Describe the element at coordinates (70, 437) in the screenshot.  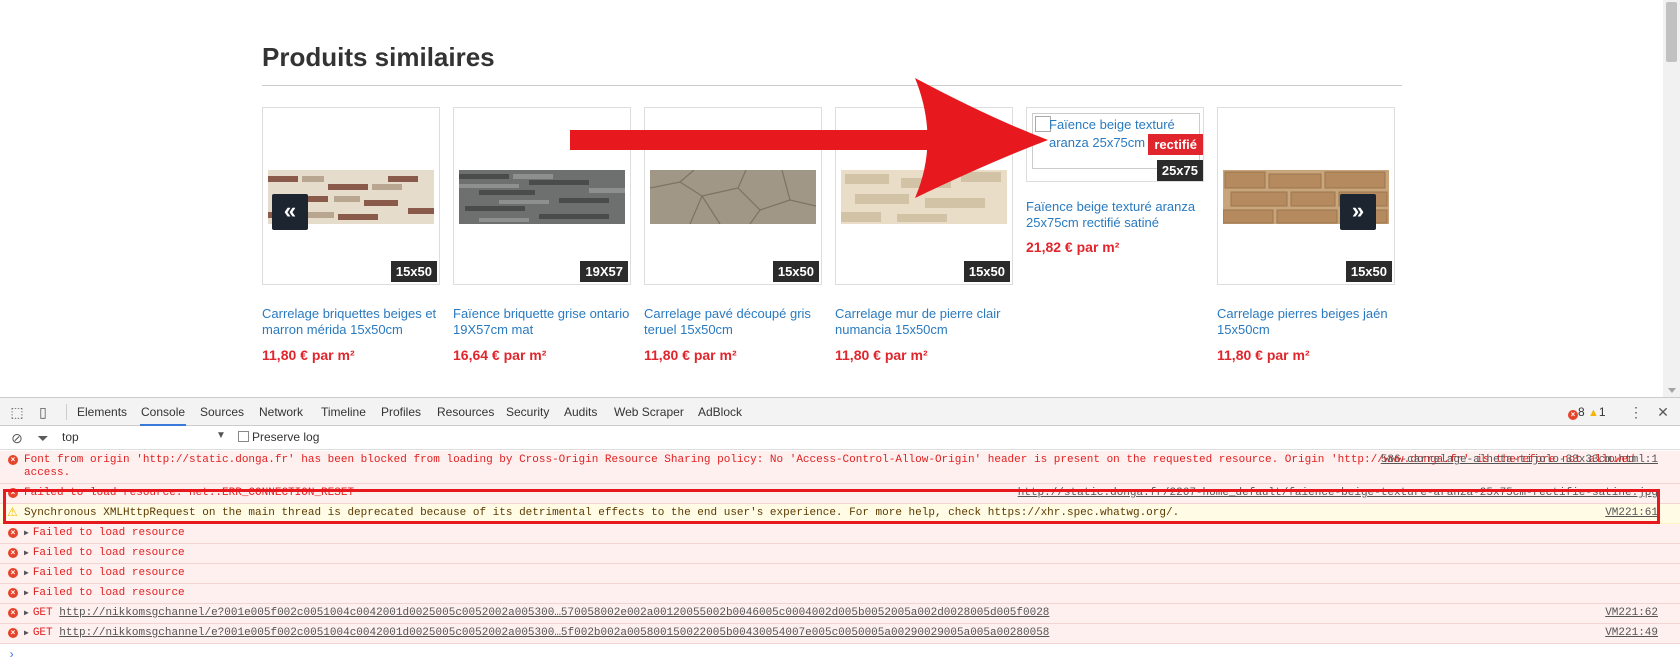
I see `context-select: top` at that location.